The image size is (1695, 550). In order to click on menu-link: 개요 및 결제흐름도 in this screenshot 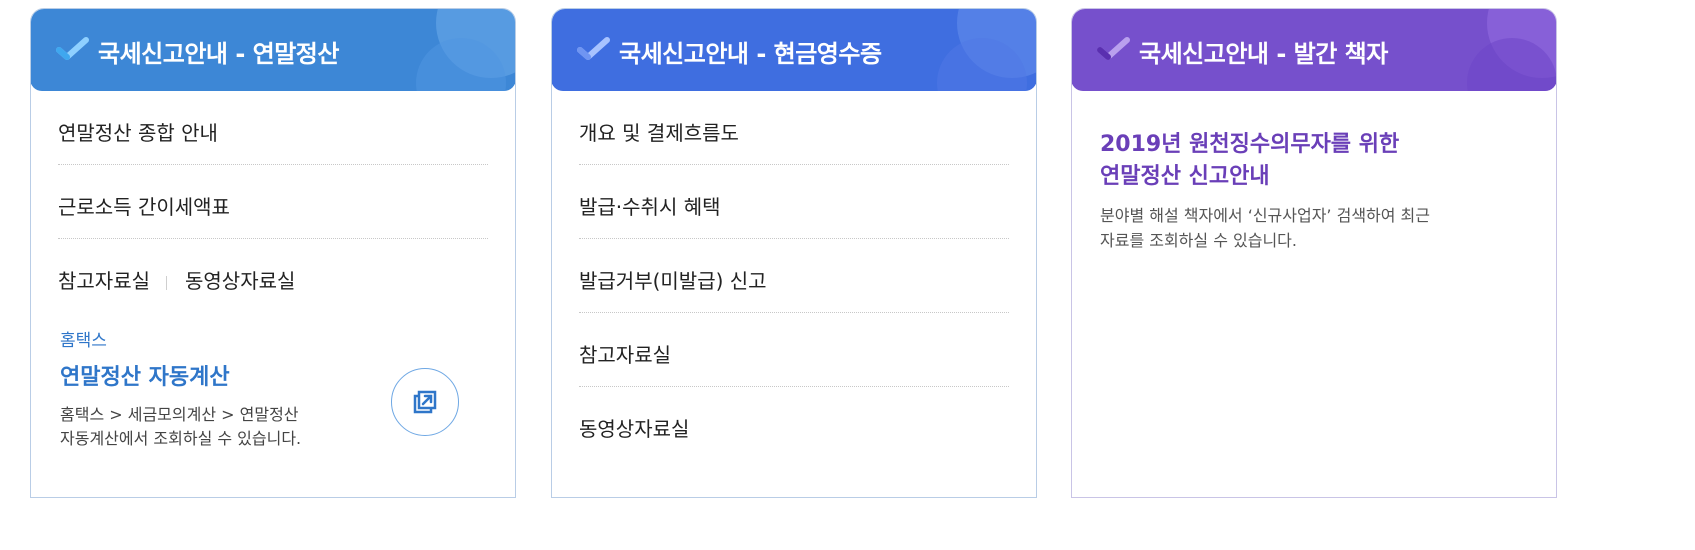, I will do `click(659, 133)`.